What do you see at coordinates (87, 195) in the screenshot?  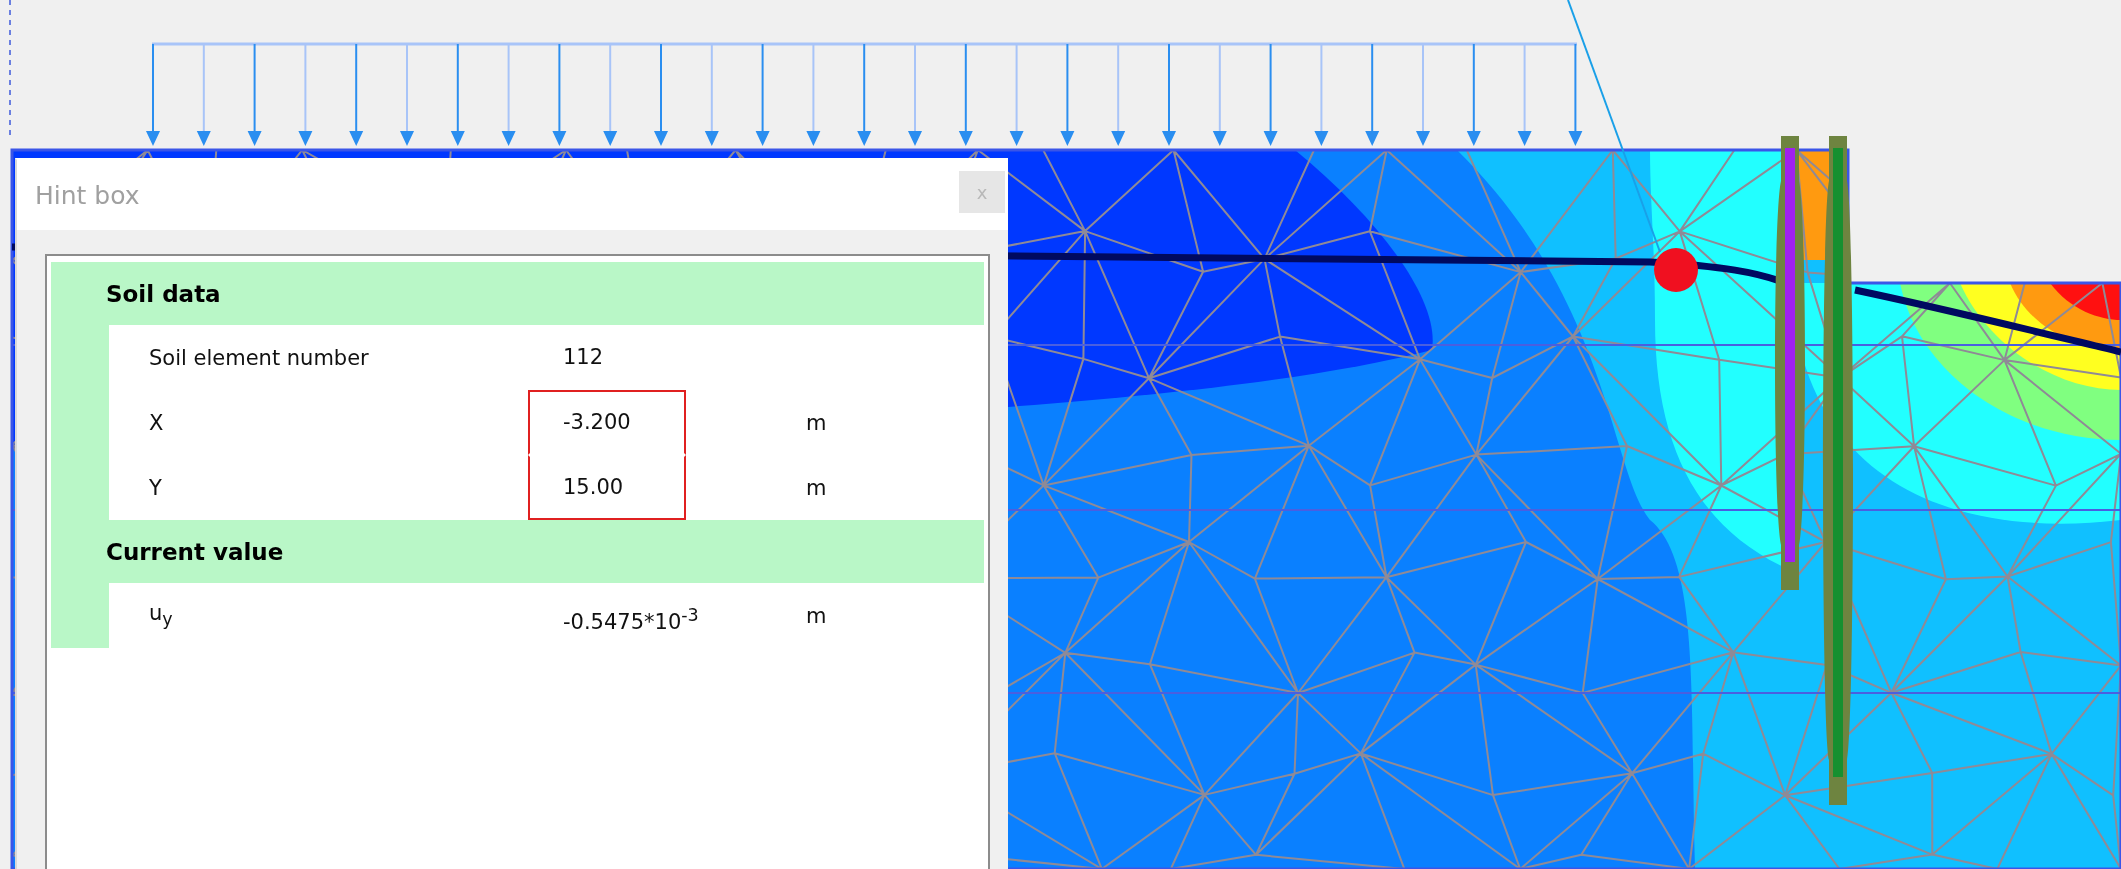 I see `window-title: Hint box` at bounding box center [87, 195].